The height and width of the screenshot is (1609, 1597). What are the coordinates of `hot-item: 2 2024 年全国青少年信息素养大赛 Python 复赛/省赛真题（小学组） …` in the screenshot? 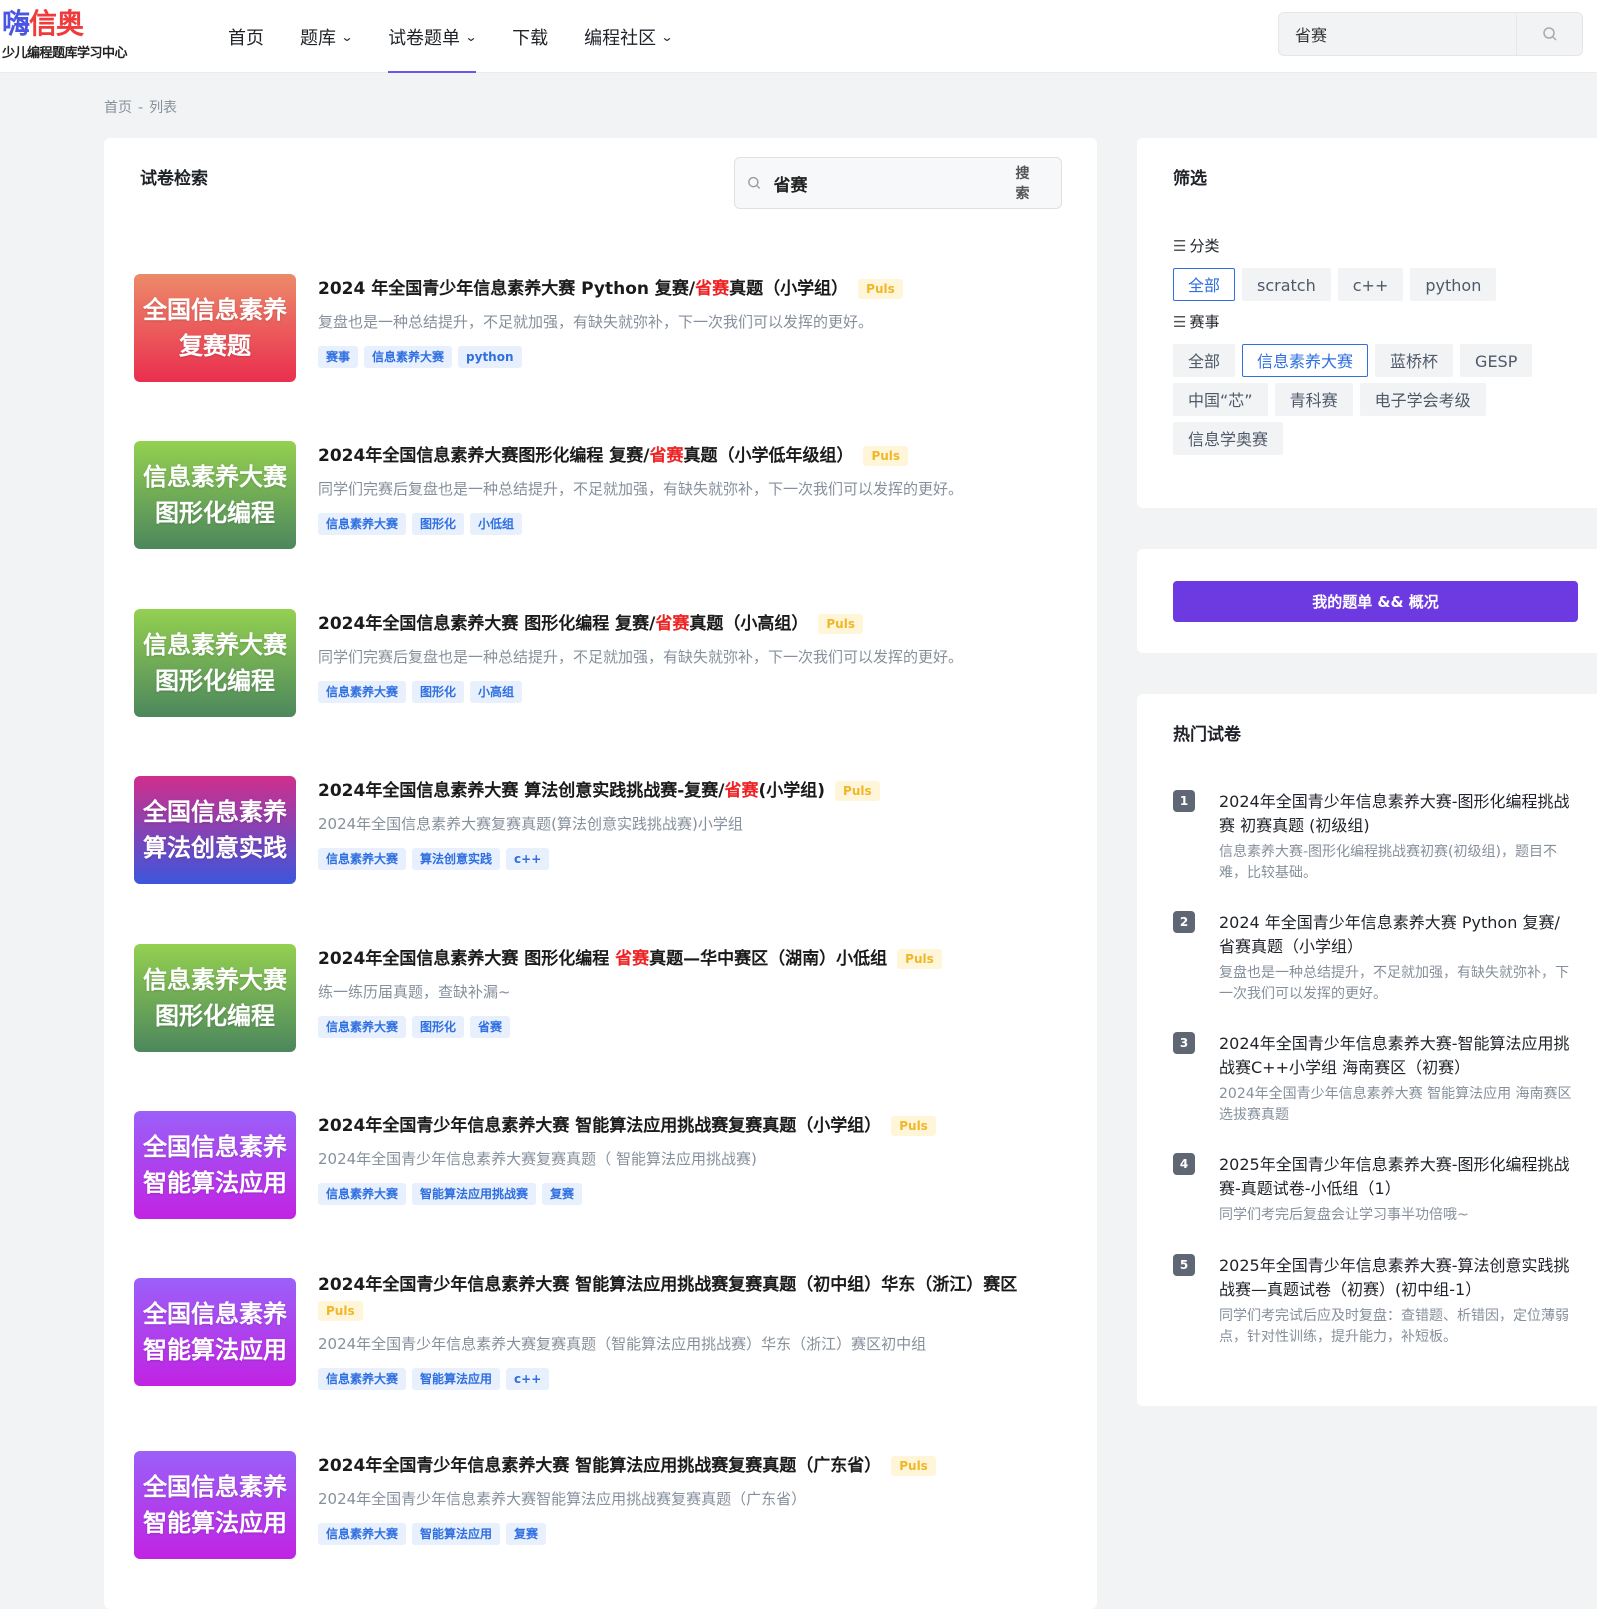 It's located at (1373, 958).